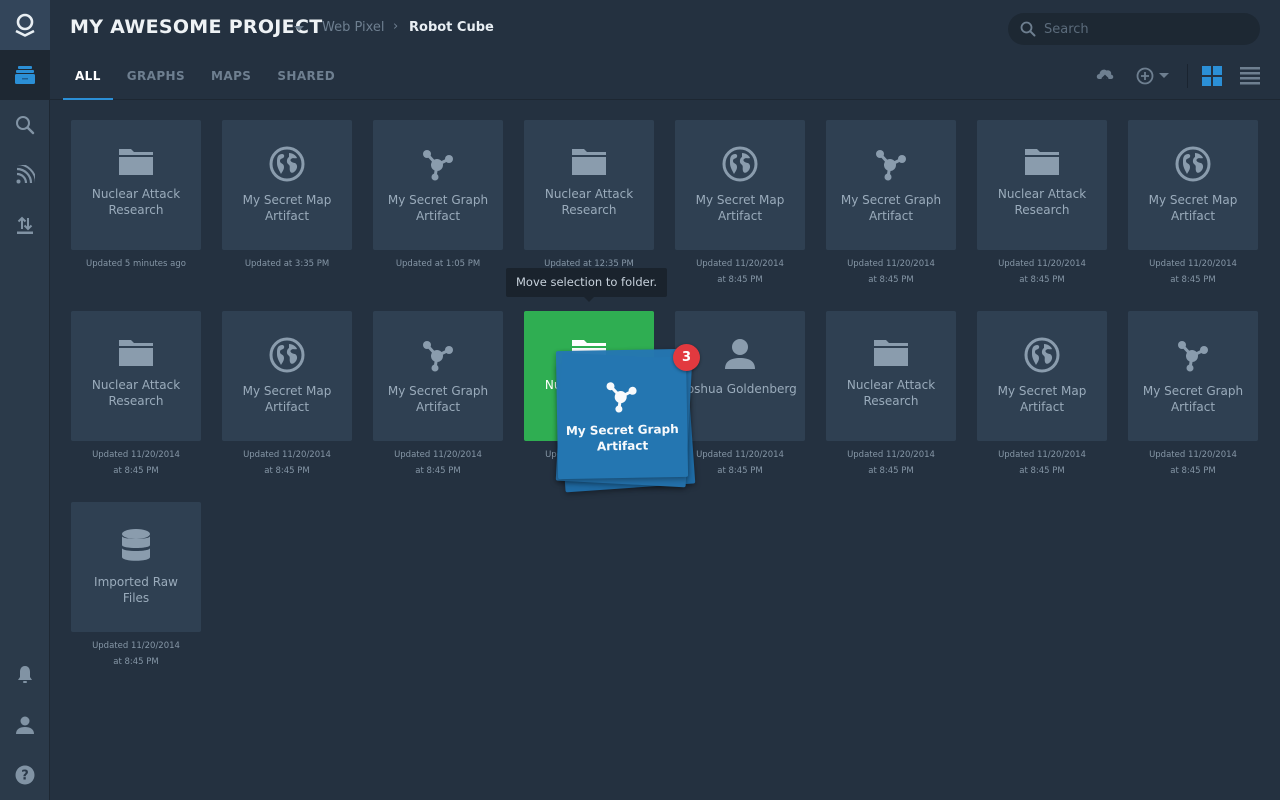  Describe the element at coordinates (353, 27) in the screenshot. I see `breadcrumb-item: Web Pixel` at that location.